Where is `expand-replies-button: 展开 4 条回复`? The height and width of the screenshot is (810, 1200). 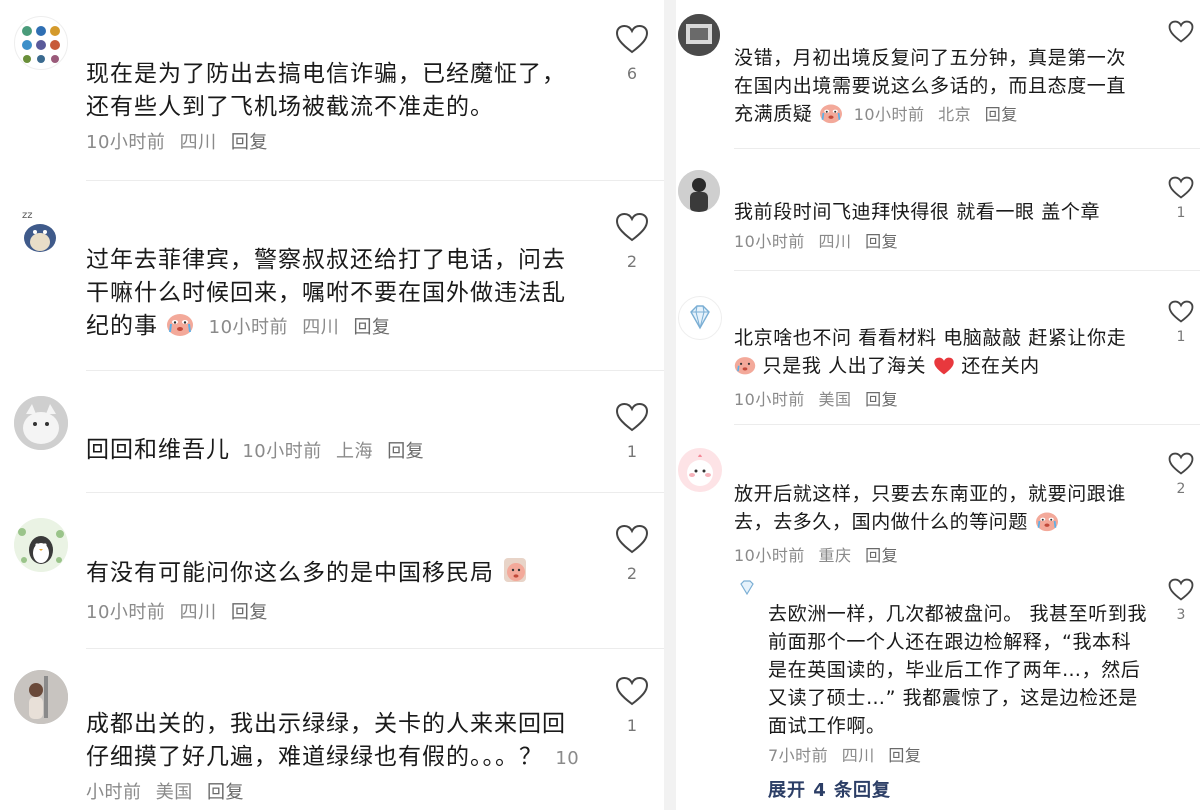
expand-replies-button: 展开 4 条回复 is located at coordinates (829, 789).